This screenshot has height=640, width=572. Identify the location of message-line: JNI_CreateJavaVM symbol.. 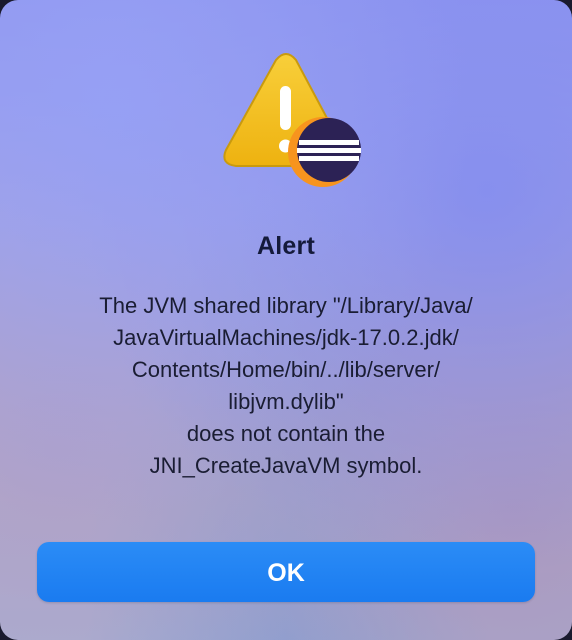
(286, 465).